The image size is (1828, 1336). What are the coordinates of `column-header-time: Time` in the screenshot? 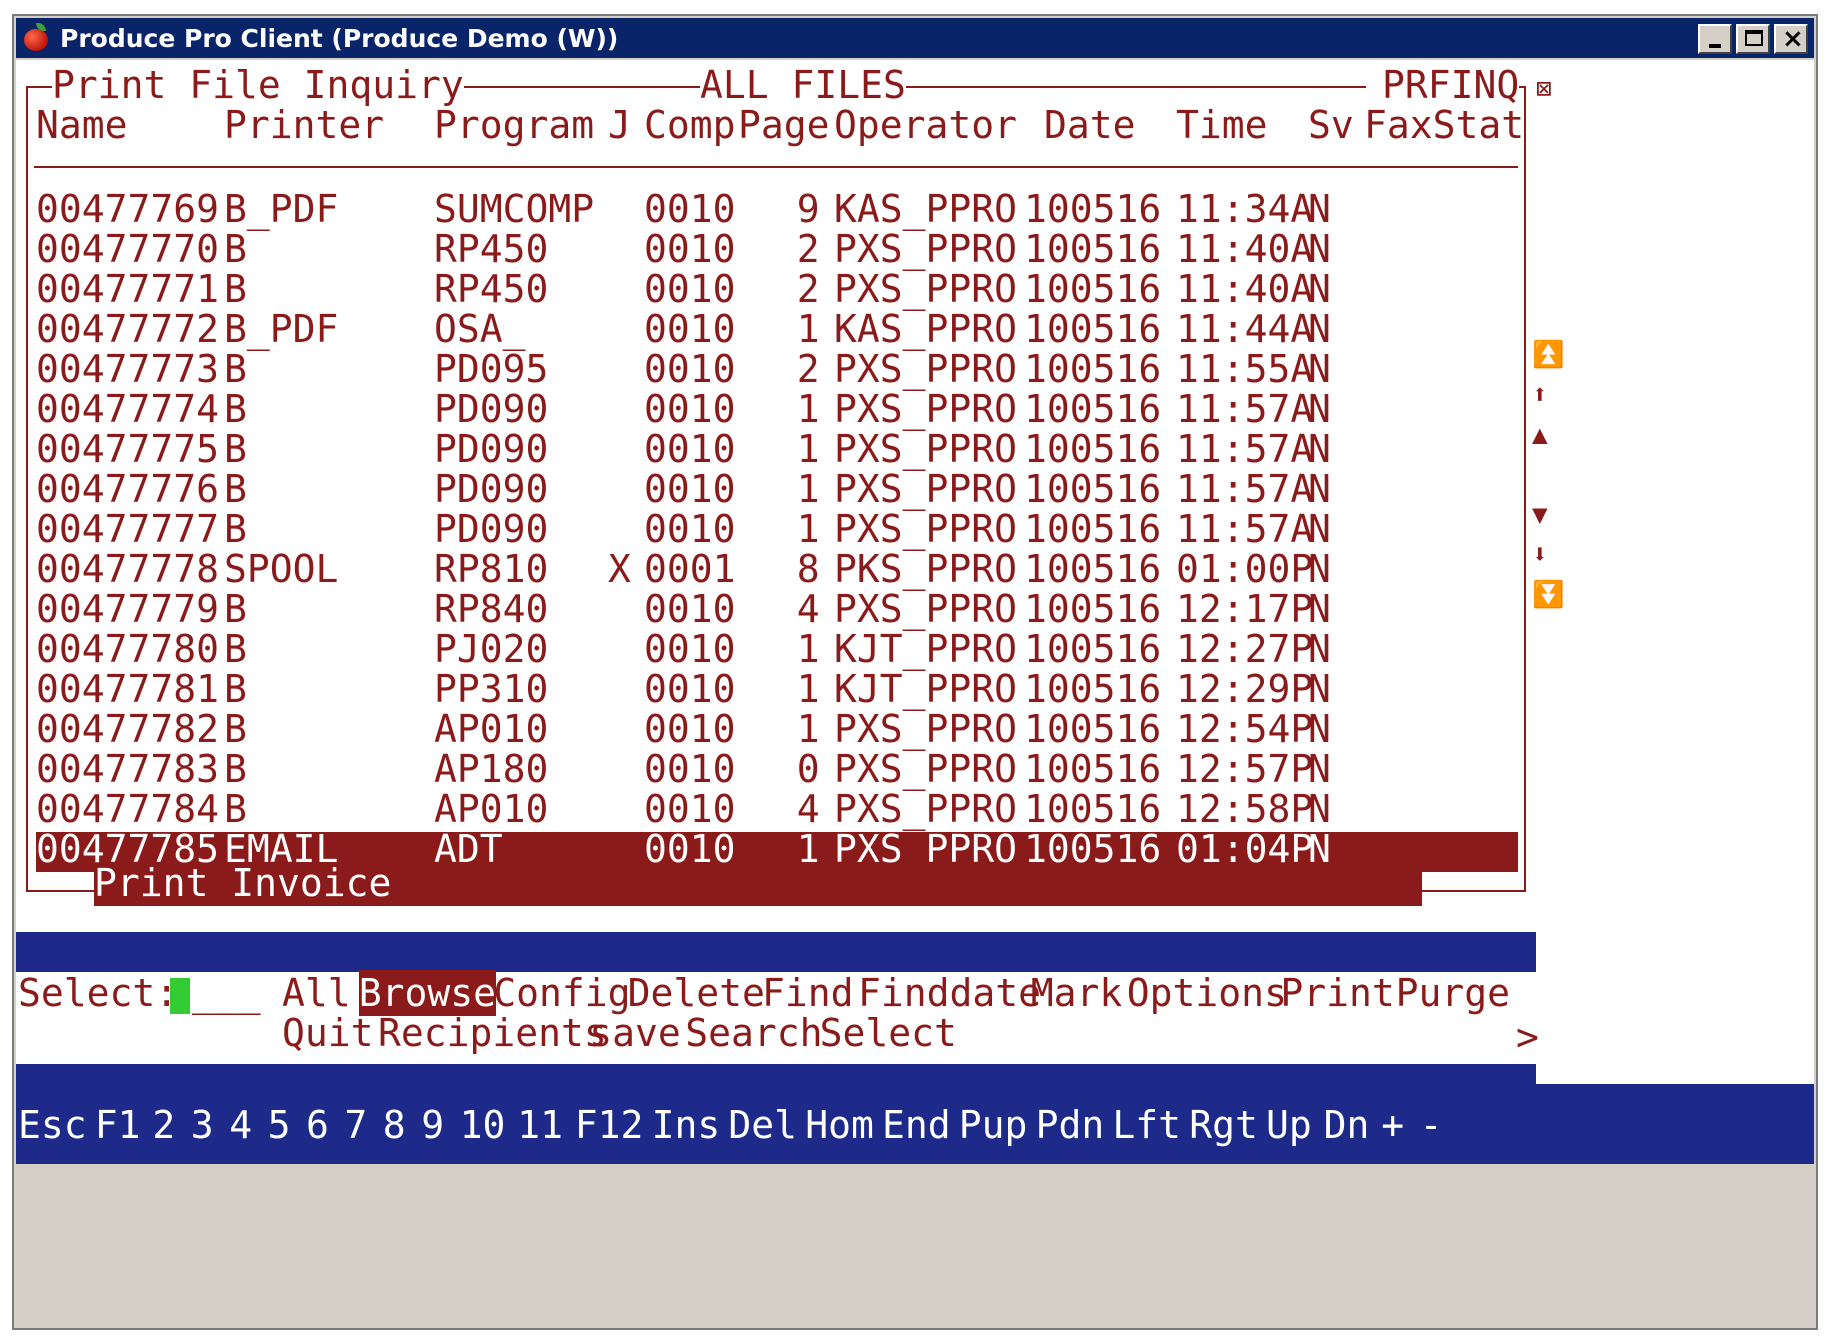 It's located at (1222, 125).